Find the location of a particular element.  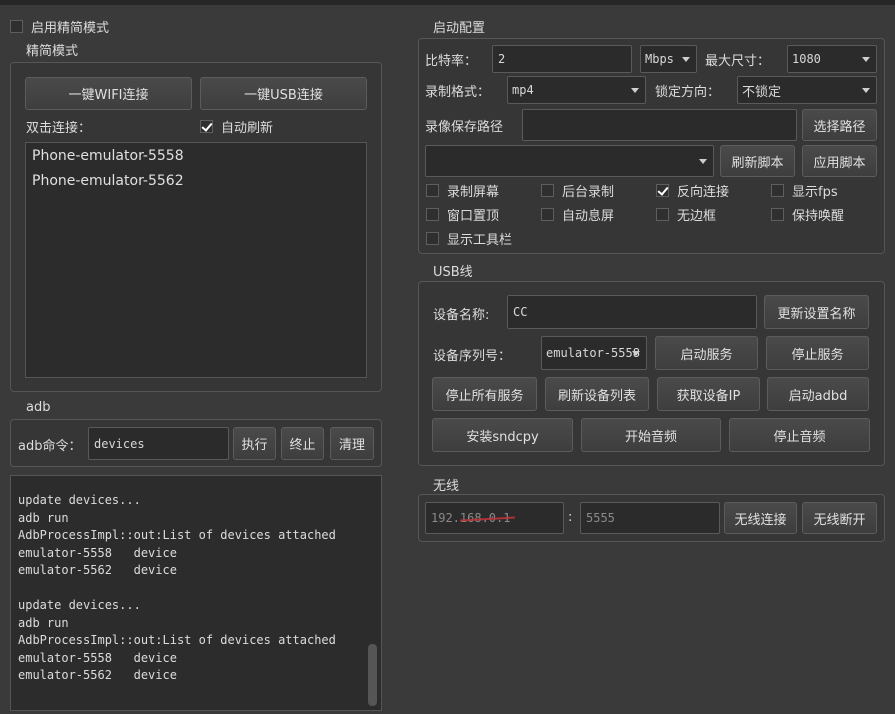

background-record-label: 后台录制 is located at coordinates (588, 192).